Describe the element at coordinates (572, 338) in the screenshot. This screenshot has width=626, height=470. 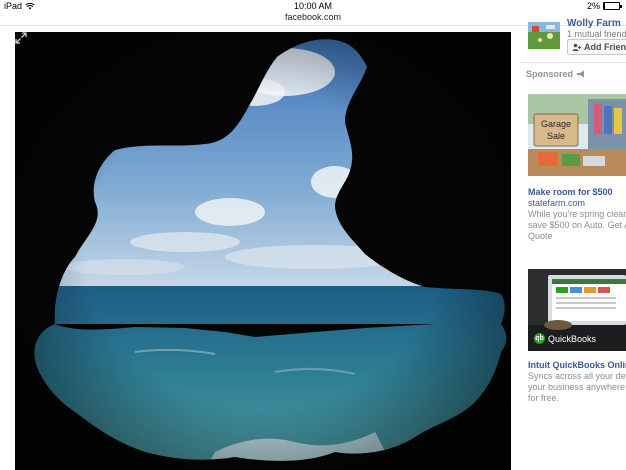
I see `quickbooks-logo-text: QuickBooks` at that location.